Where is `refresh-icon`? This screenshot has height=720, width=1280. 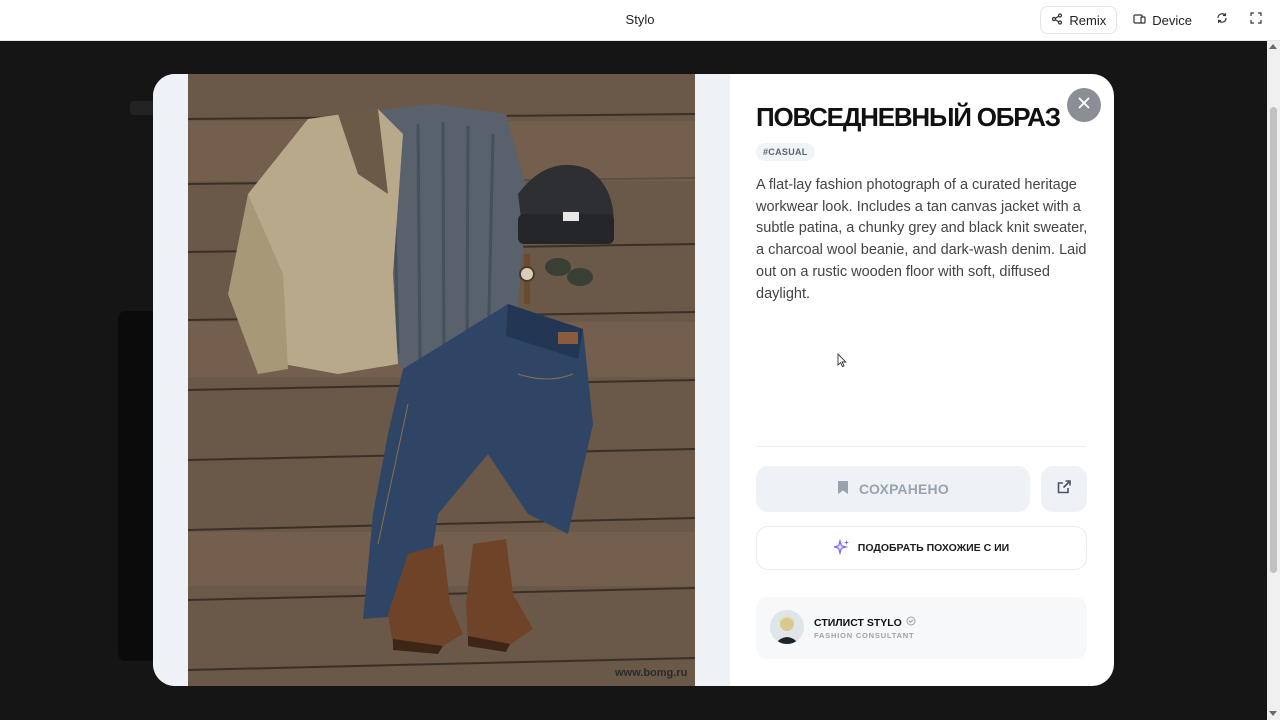 refresh-icon is located at coordinates (1222, 20).